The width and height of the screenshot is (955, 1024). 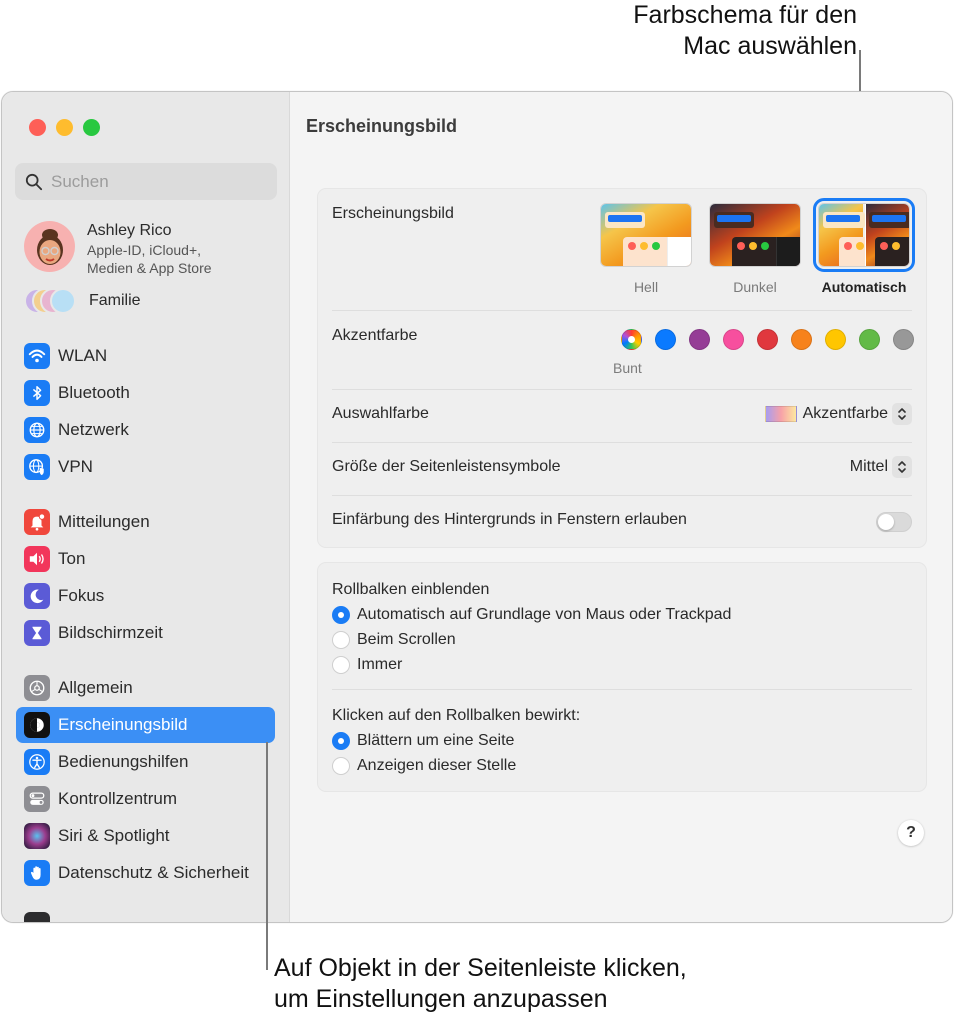 I want to click on sidebar-item-ton: Ton, so click(x=145, y=559).